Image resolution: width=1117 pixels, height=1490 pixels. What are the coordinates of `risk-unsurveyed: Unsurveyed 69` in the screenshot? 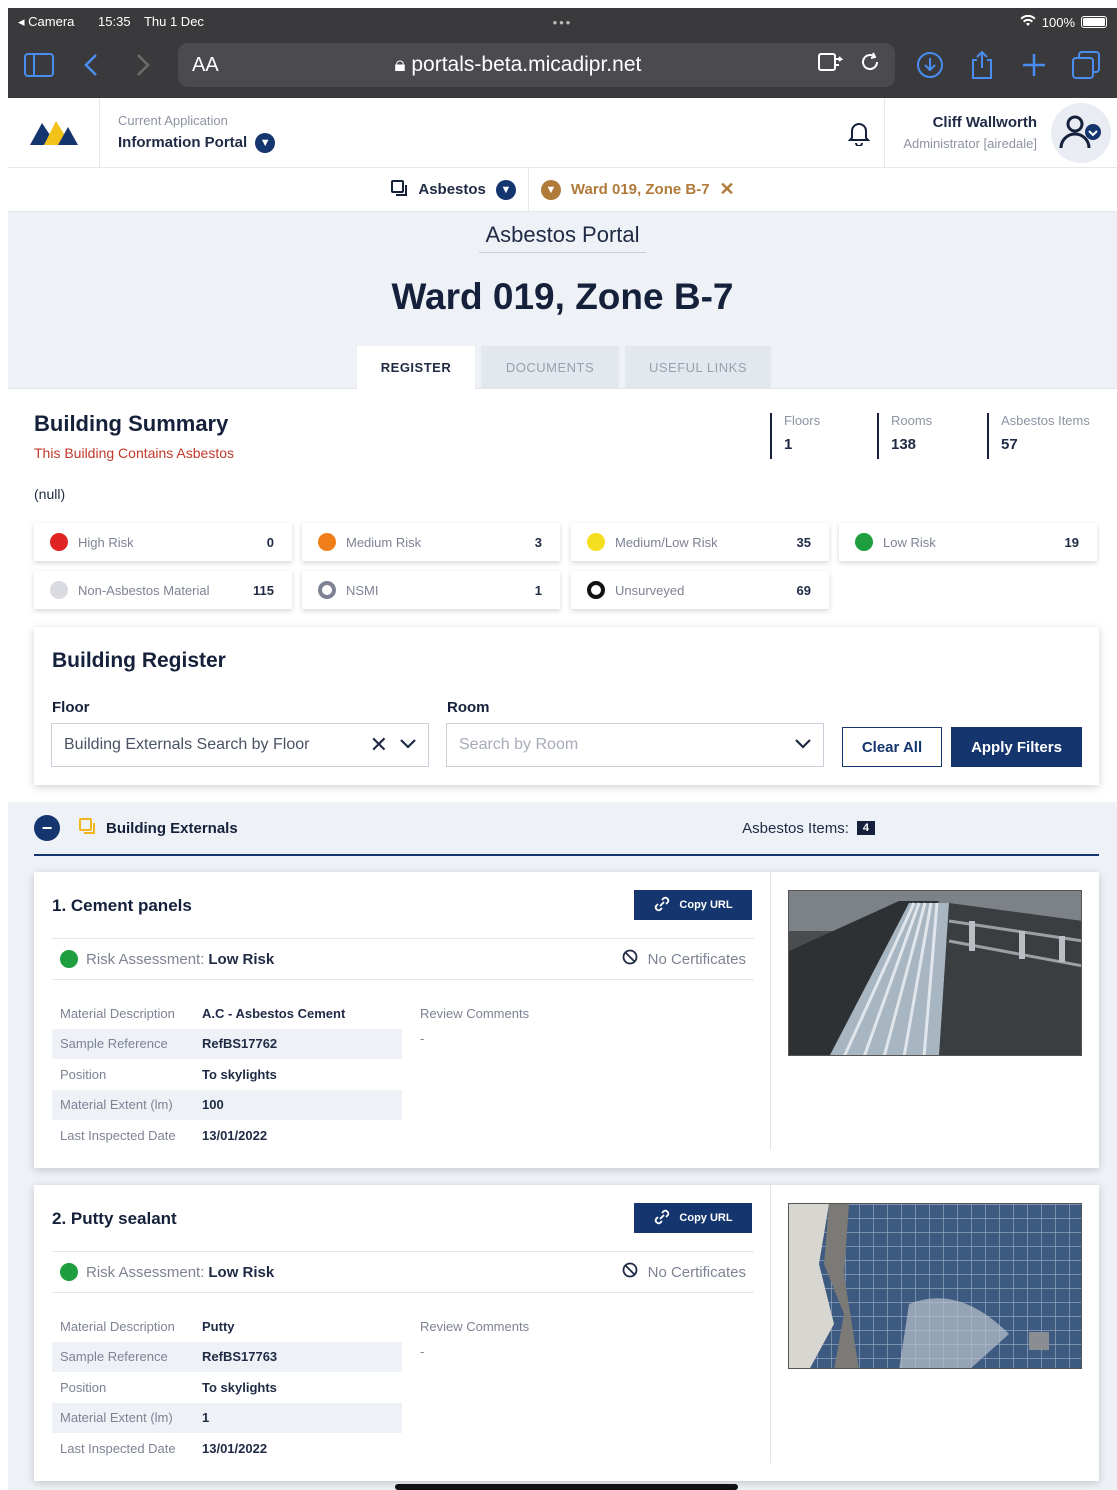 It's located at (700, 590).